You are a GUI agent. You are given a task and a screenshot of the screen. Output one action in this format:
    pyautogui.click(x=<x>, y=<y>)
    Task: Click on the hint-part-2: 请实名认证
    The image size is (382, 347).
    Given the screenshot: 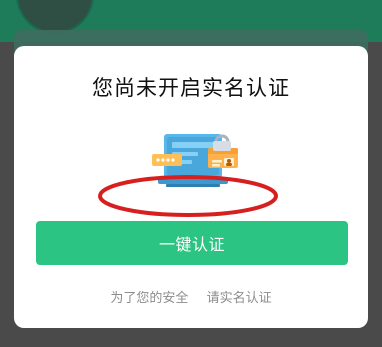 What is the action you would take?
    pyautogui.click(x=239, y=298)
    